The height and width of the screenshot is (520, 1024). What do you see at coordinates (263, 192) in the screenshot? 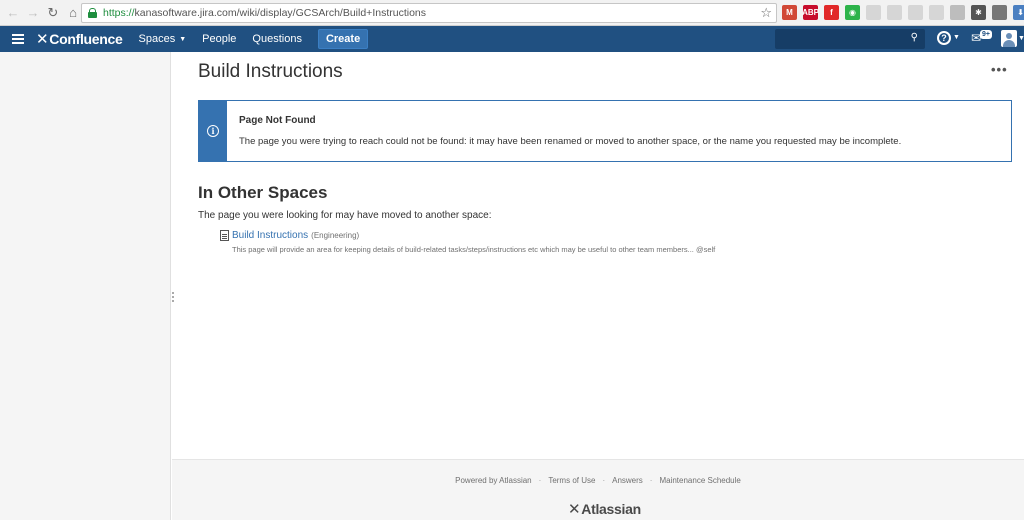
I see `other-spaces-heading: In Other Spaces` at bounding box center [263, 192].